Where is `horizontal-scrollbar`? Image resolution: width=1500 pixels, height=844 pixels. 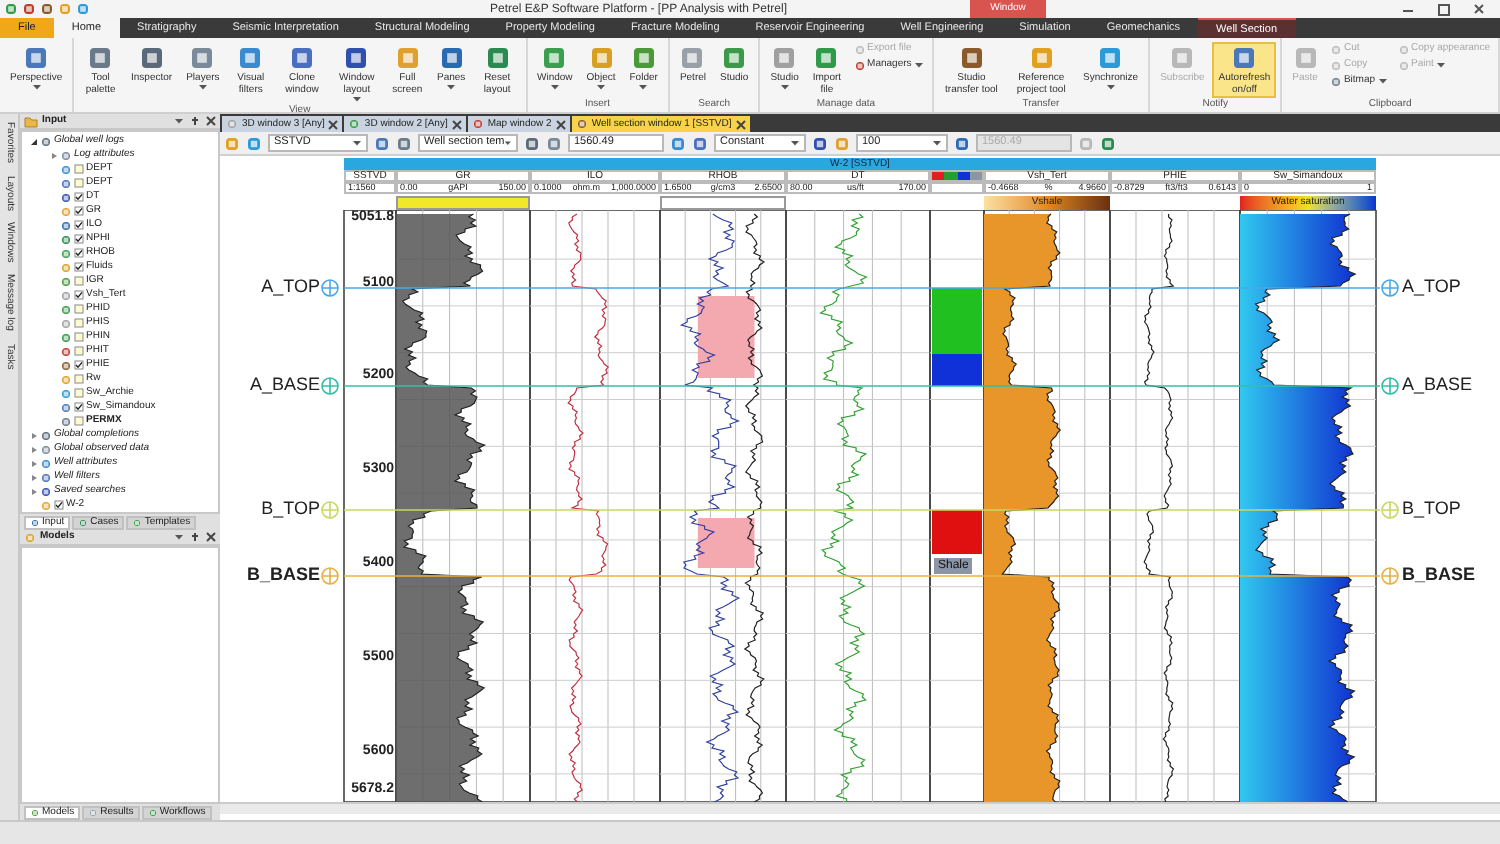 horizontal-scrollbar is located at coordinates (860, 808).